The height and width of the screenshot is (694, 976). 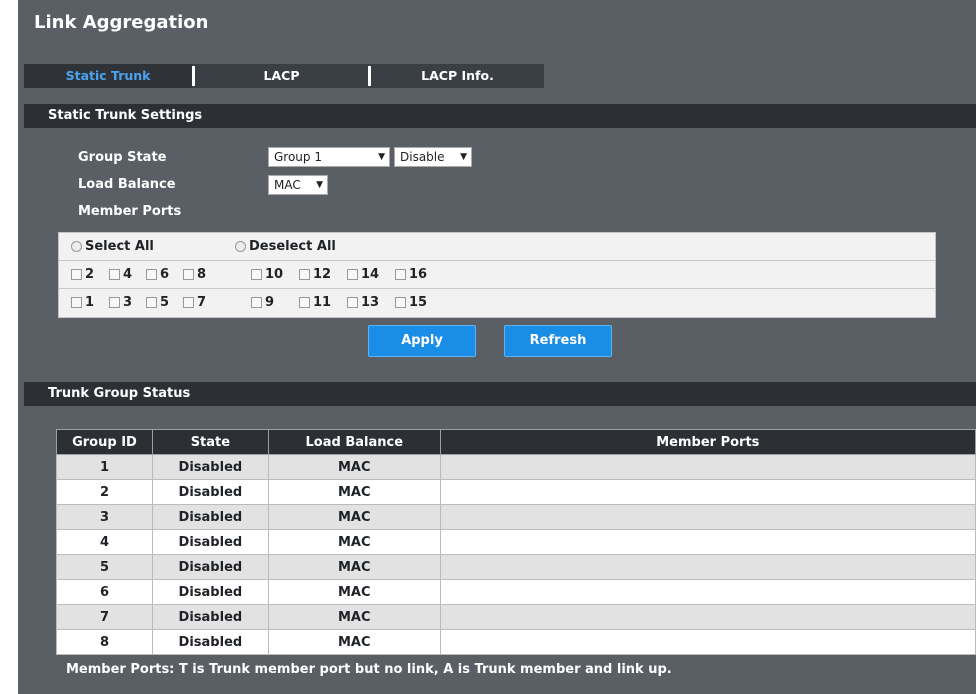 I want to click on table-row: 5 Disabled MAC, so click(x=516, y=567).